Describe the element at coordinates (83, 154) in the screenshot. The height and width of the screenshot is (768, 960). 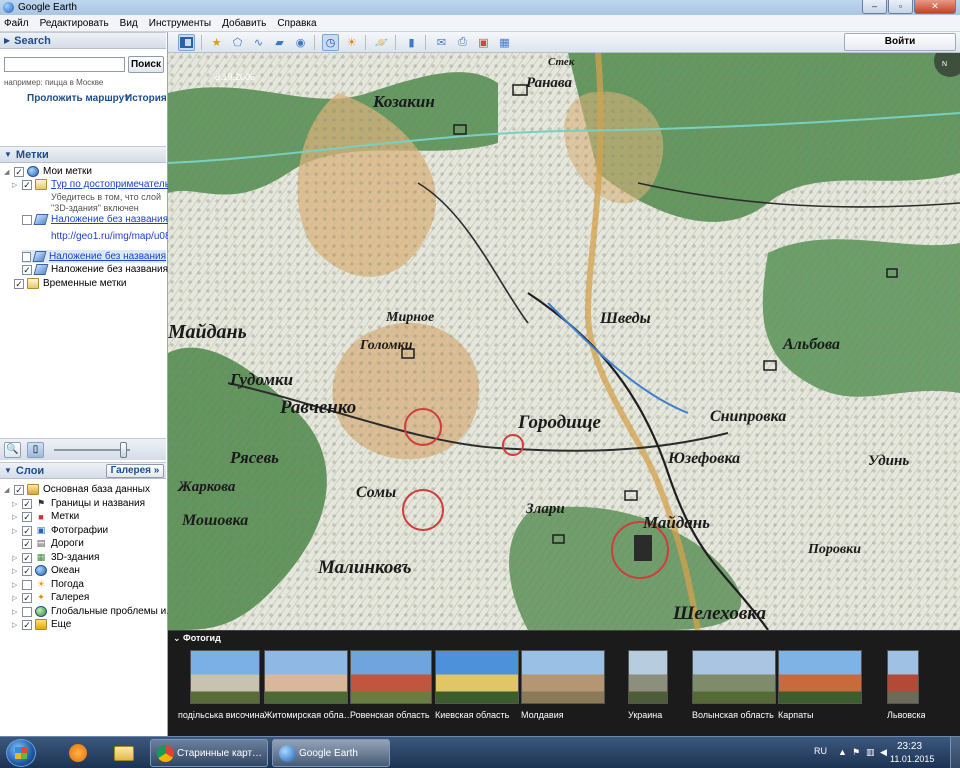
I see `places-panel-header: ▼ Метки` at that location.